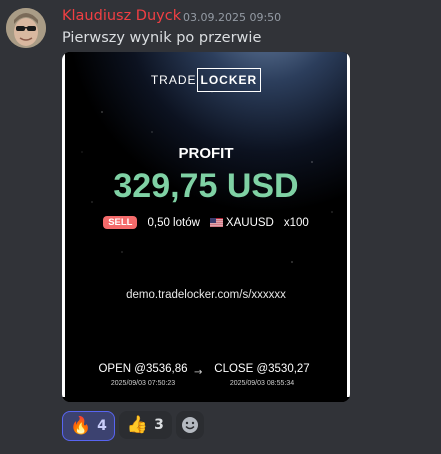  I want to click on close-price: CLOSE @3530,27, so click(262, 369).